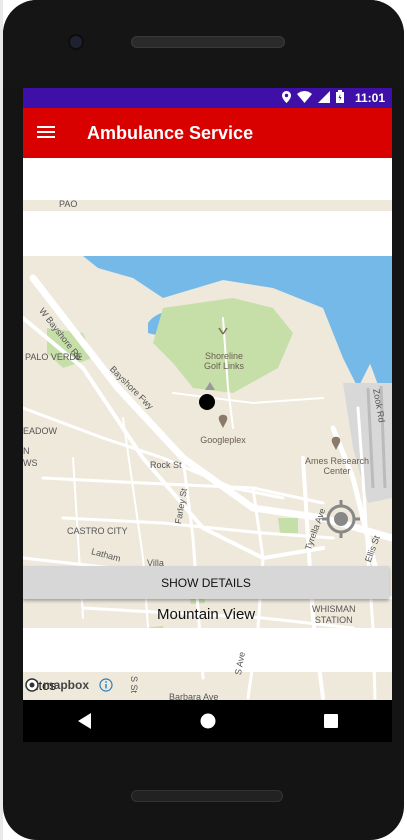 The width and height of the screenshot is (407, 840). I want to click on speaker-grille, so click(208, 42).